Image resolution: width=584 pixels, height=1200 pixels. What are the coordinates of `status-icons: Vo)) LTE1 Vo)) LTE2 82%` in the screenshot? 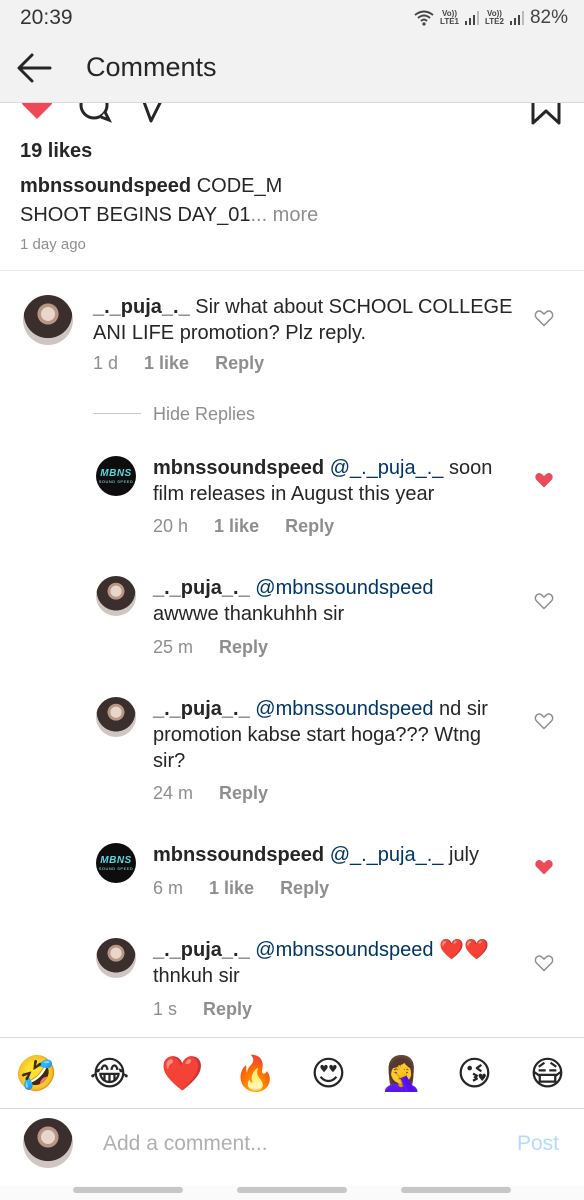 It's located at (491, 18).